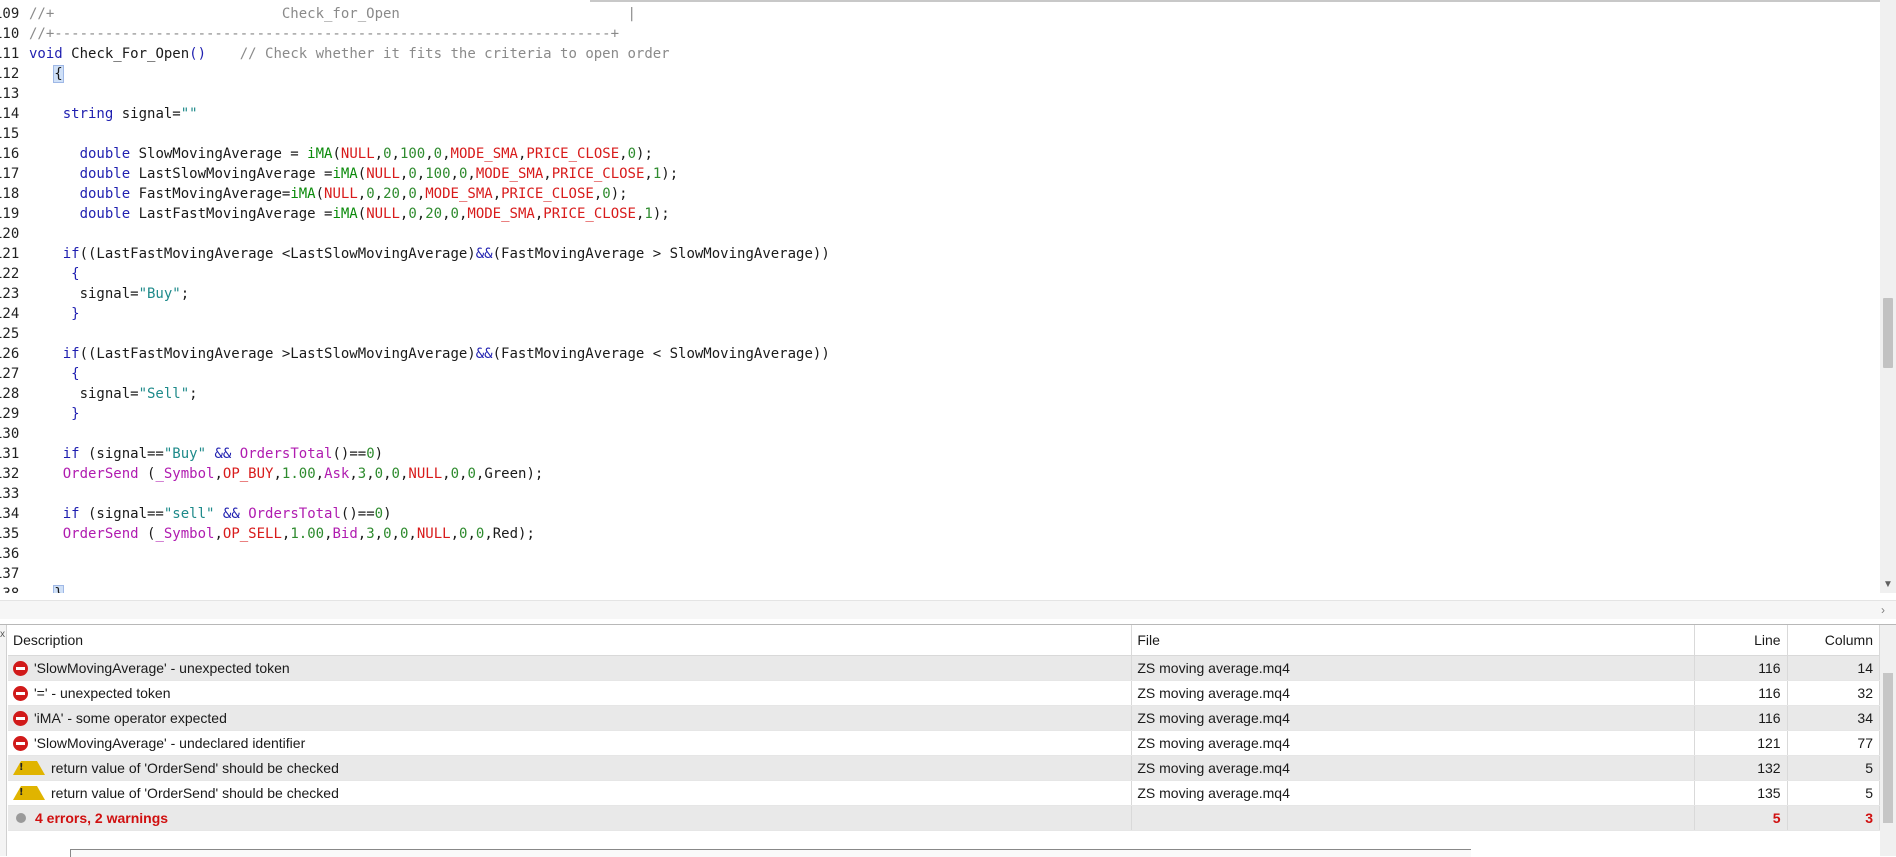  What do you see at coordinates (1834, 640) in the screenshot?
I see `column-header-column: Column` at bounding box center [1834, 640].